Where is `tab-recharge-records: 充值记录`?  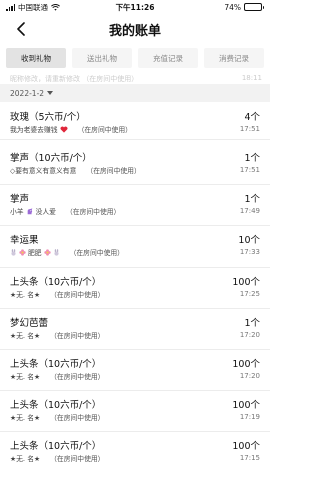
tab-recharge-records: 充值记录 is located at coordinates (168, 58).